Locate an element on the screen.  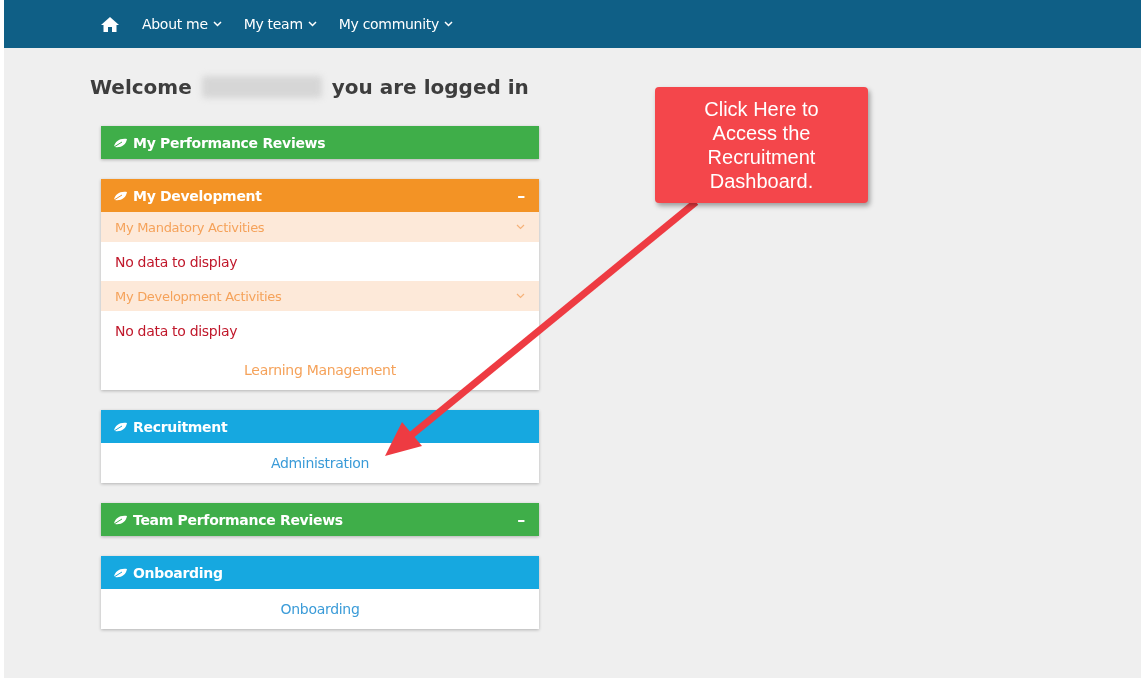
home-icon is located at coordinates (110, 24).